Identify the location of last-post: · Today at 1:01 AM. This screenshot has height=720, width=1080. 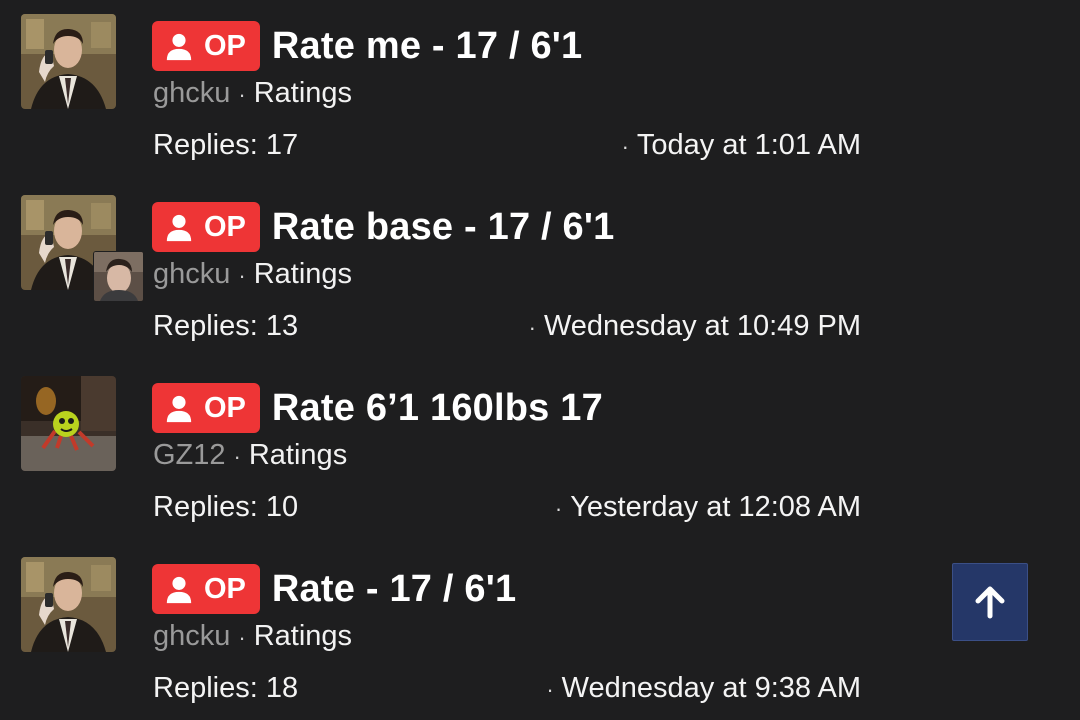
(741, 145).